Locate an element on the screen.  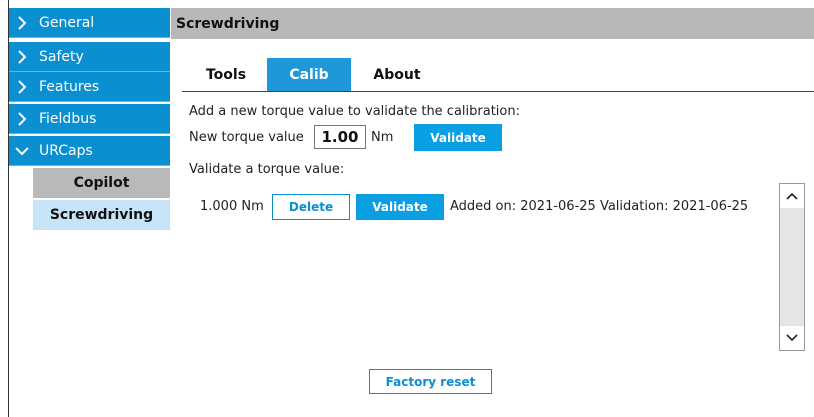
sidebar-item-urcaps: URCaps is located at coordinates (89, 151).